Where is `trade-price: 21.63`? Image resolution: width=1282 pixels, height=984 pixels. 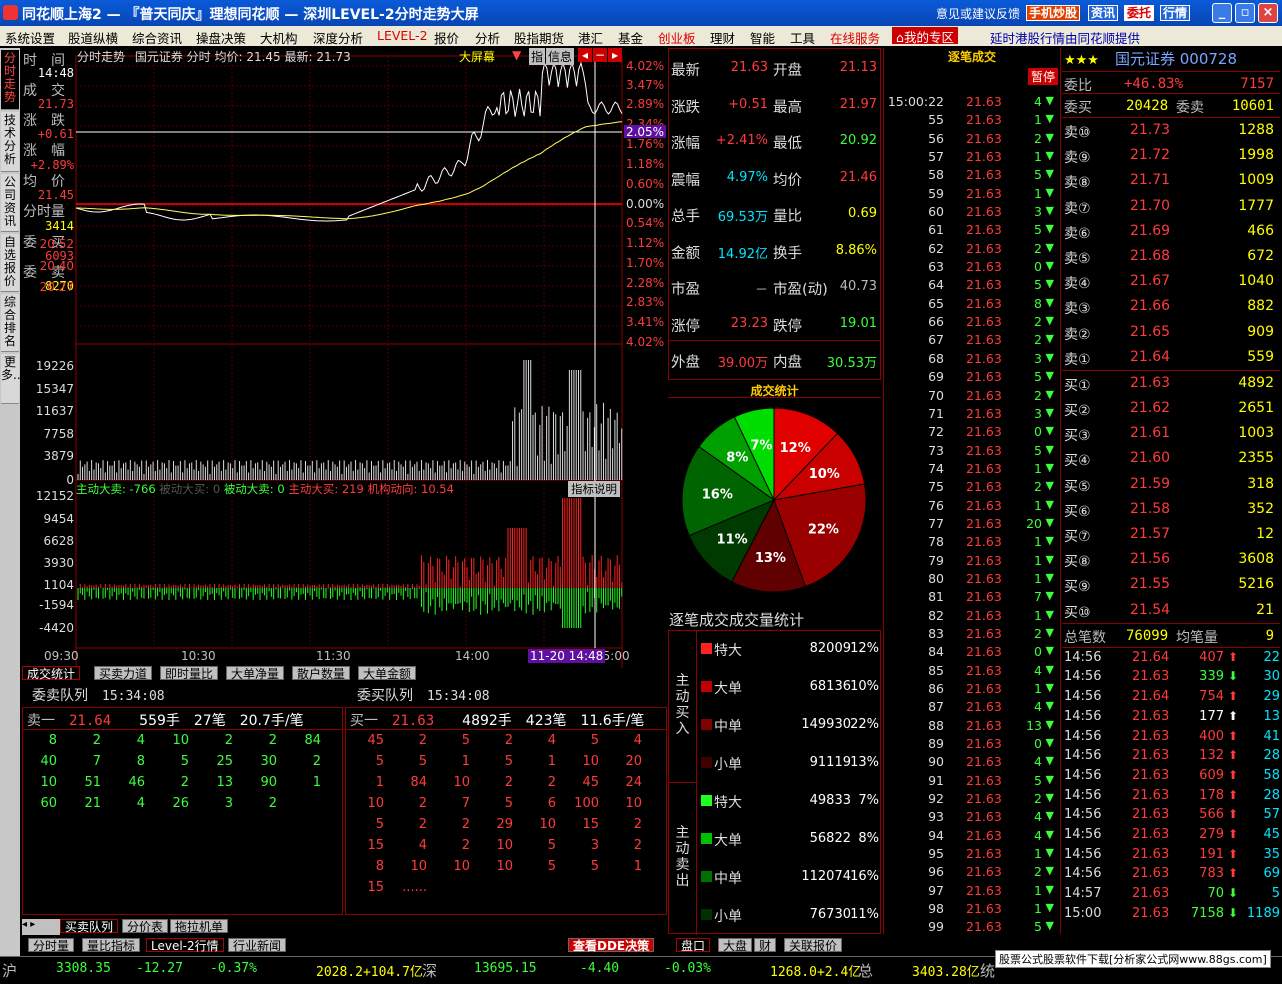 trade-price: 21.63 is located at coordinates (1151, 854).